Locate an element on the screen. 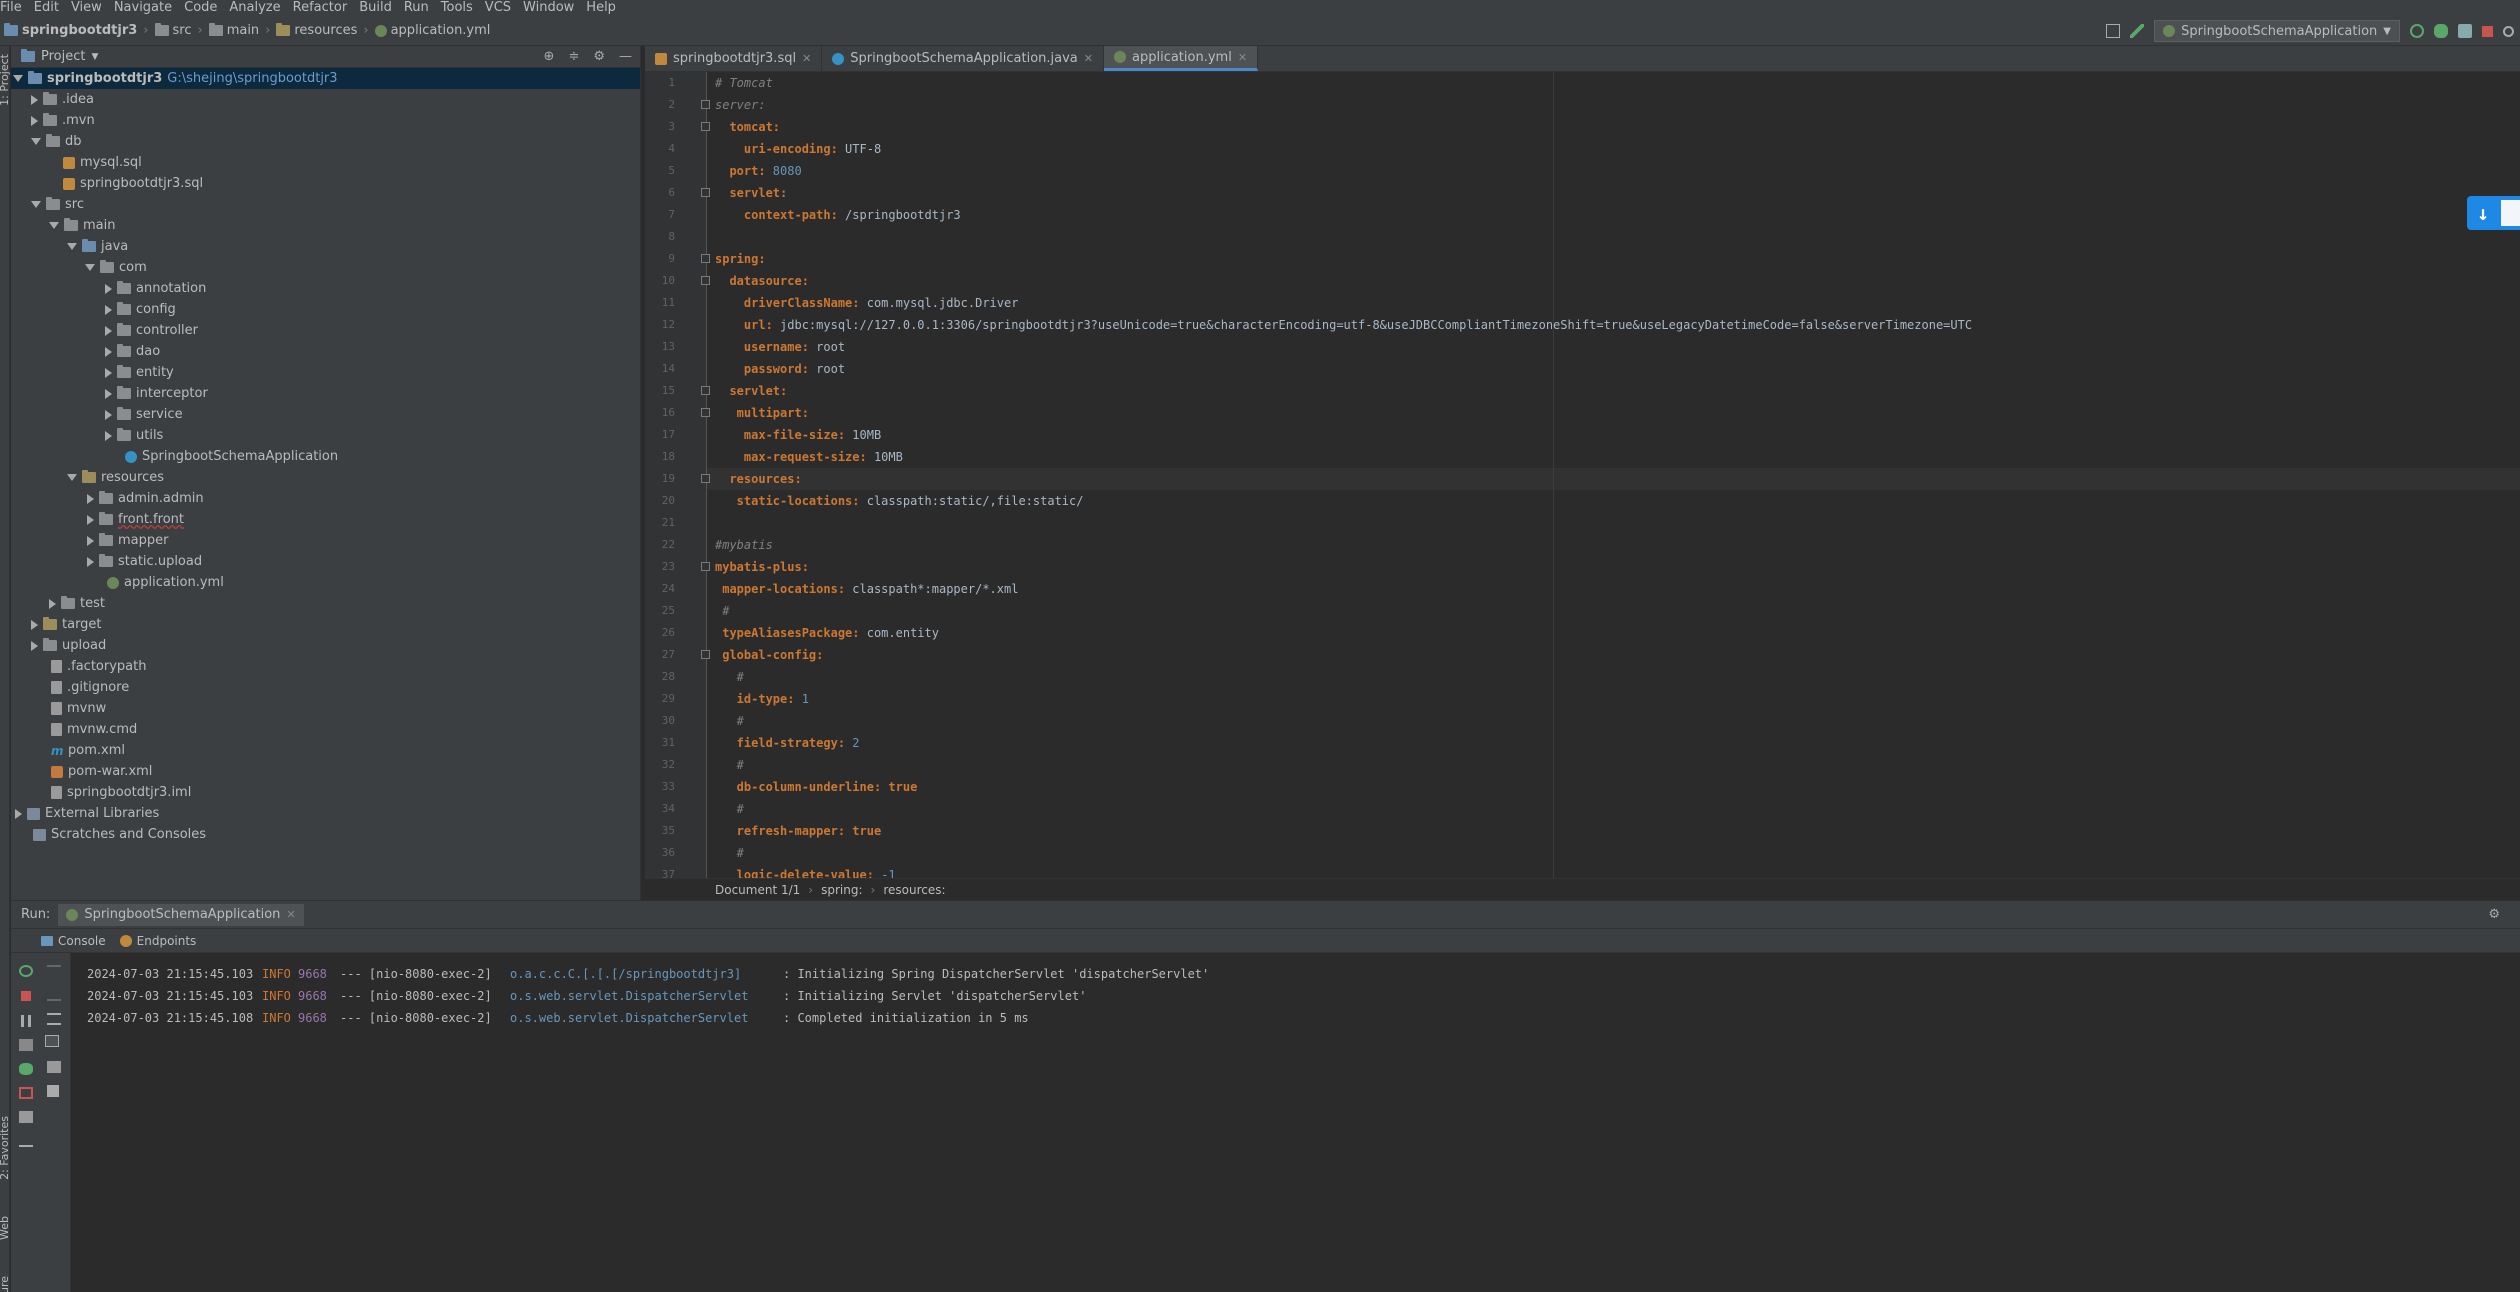 The image size is (2520, 1292). scroll-down-button: ↓ is located at coordinates (2493, 213).